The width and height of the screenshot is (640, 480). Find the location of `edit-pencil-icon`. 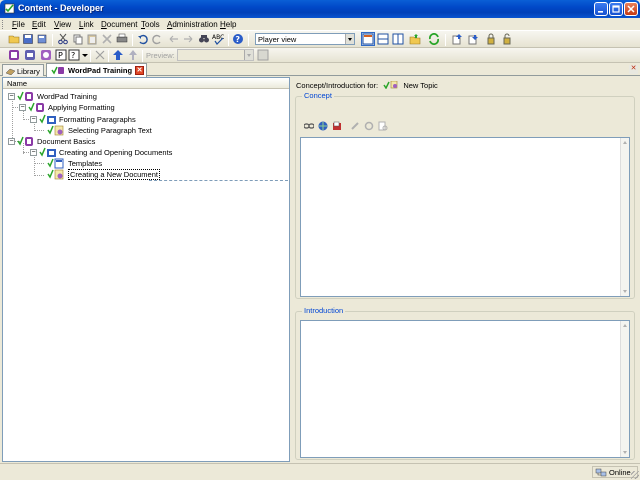

edit-pencil-icon is located at coordinates (355, 126).